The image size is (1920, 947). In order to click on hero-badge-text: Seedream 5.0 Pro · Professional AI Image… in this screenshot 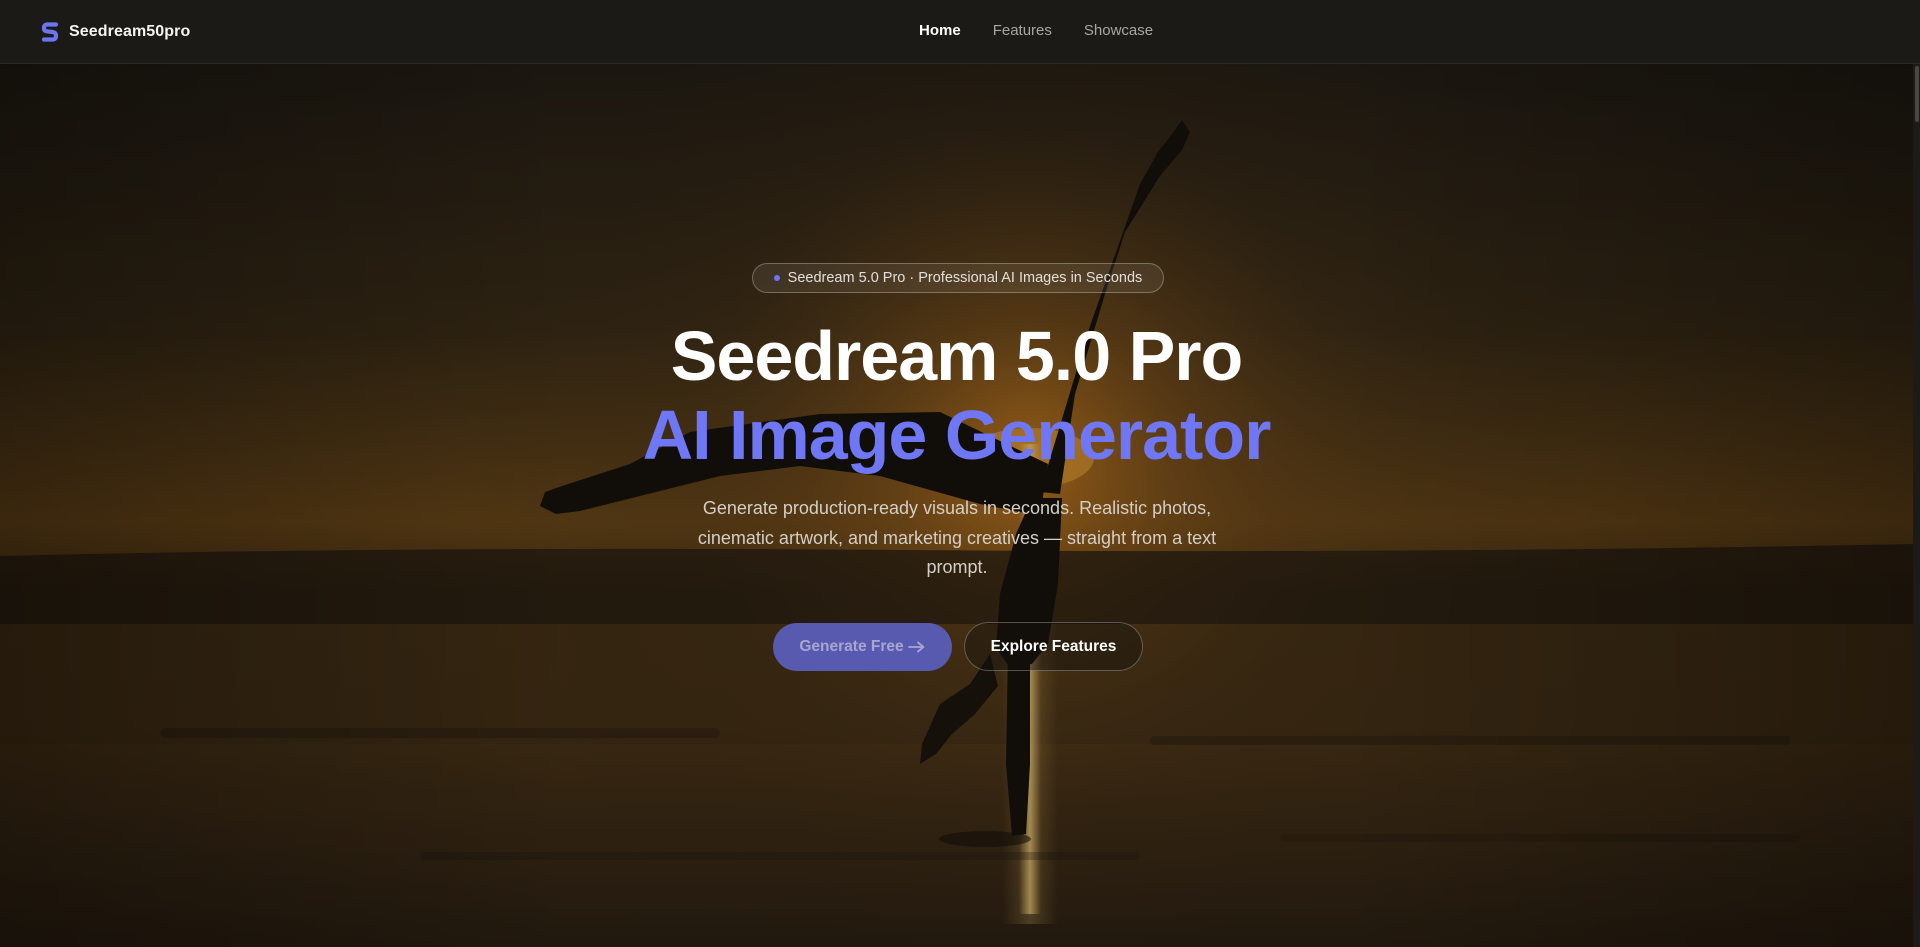, I will do `click(965, 278)`.